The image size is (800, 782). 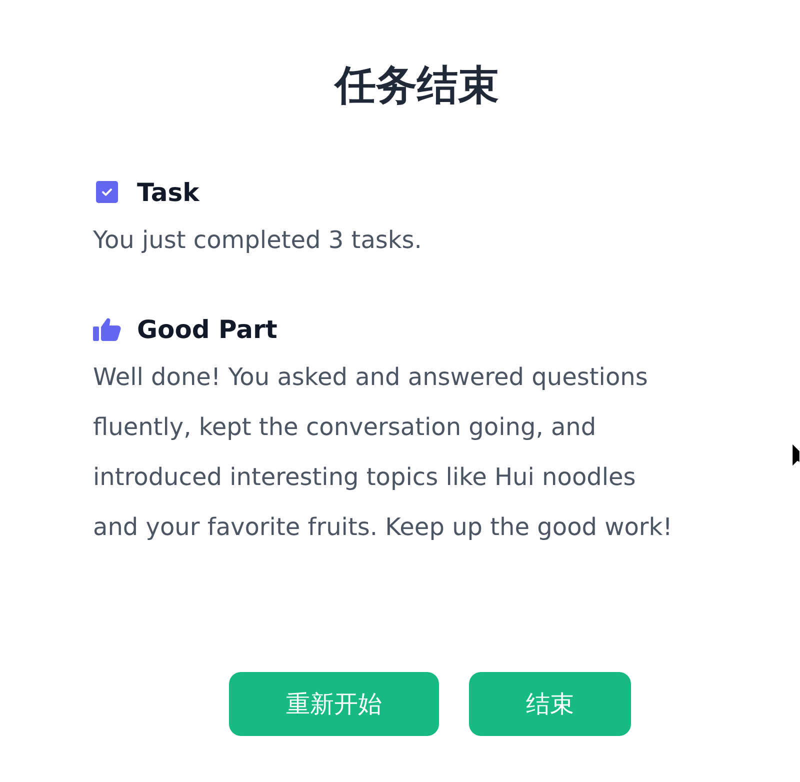 What do you see at coordinates (550, 704) in the screenshot?
I see `finish-button: 结束` at bounding box center [550, 704].